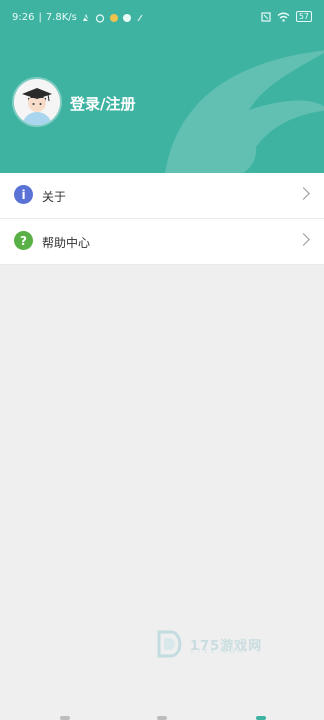 This screenshot has width=324, height=720. I want to click on settings-menu: i 关于 ? 帮助中心, so click(162, 219).